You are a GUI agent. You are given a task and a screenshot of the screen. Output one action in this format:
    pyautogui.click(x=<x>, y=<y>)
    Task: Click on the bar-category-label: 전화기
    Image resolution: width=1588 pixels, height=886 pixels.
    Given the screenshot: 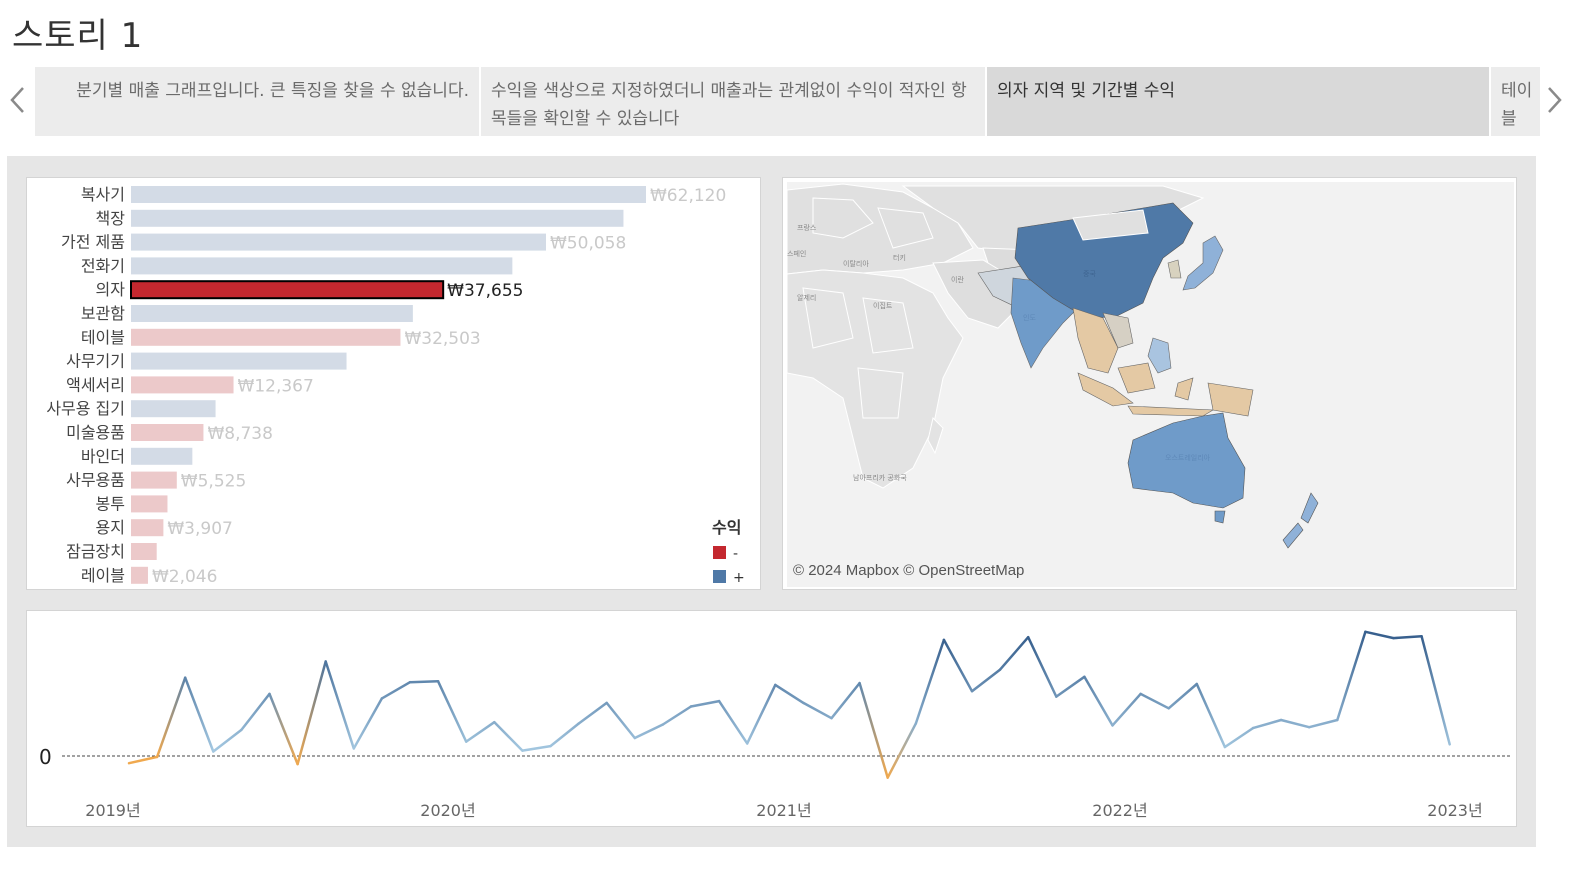 What is the action you would take?
    pyautogui.click(x=103, y=265)
    